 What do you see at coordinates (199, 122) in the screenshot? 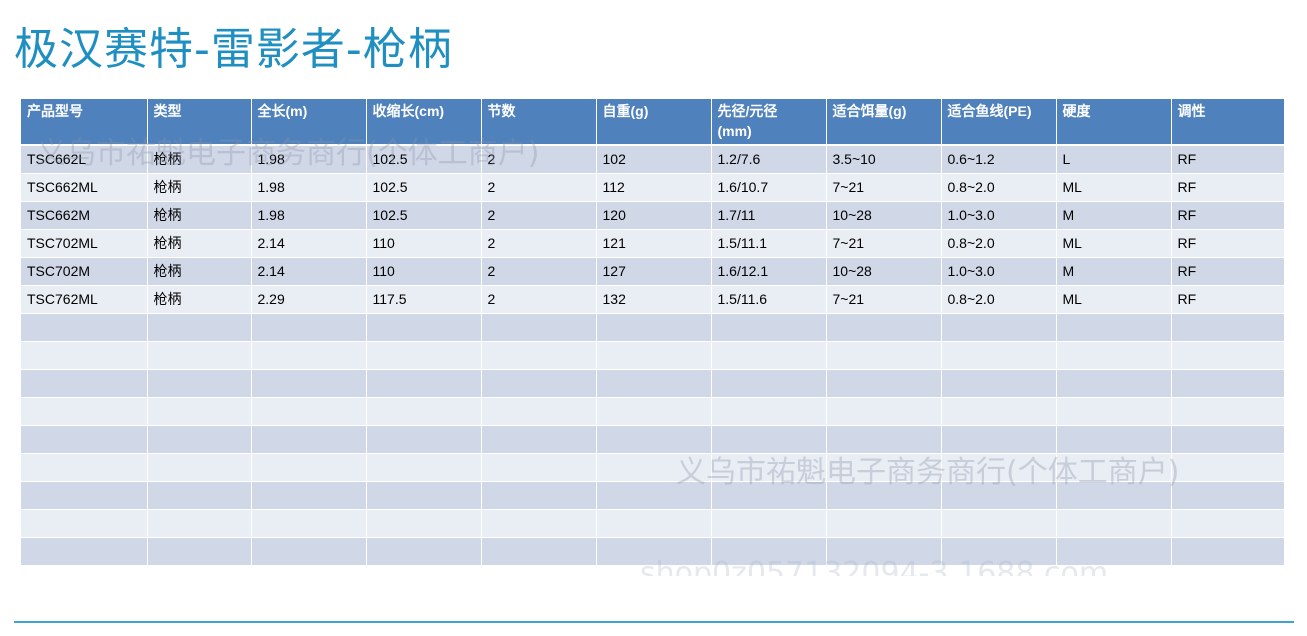
I see `column-header: 类型` at bounding box center [199, 122].